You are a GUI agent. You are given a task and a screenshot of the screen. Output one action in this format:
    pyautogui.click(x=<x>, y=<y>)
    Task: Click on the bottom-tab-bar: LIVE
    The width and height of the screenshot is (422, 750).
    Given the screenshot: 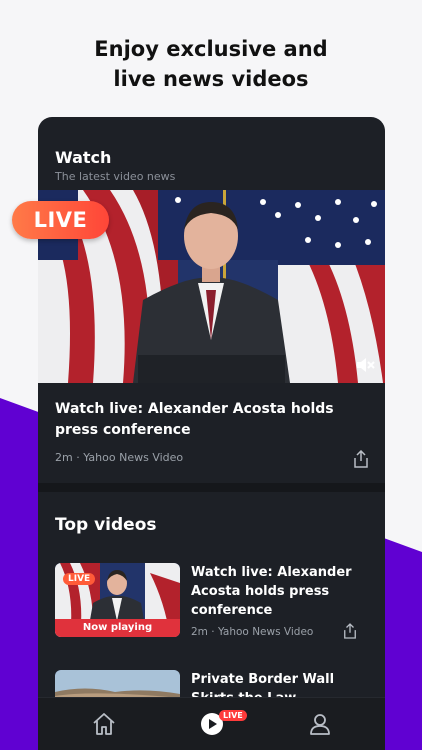 What is the action you would take?
    pyautogui.click(x=211, y=723)
    